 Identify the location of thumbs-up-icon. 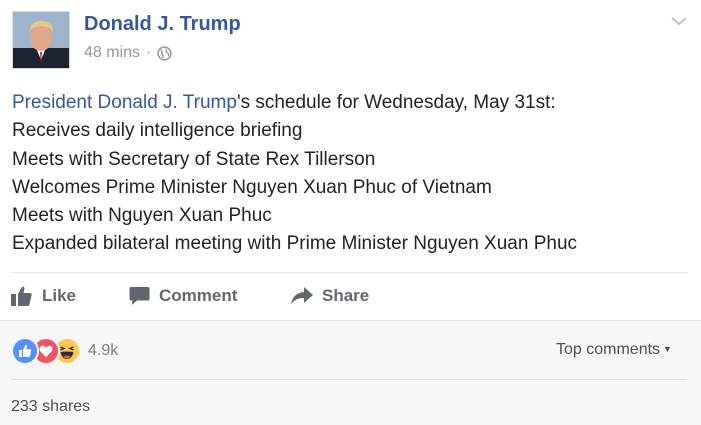
(21, 296).